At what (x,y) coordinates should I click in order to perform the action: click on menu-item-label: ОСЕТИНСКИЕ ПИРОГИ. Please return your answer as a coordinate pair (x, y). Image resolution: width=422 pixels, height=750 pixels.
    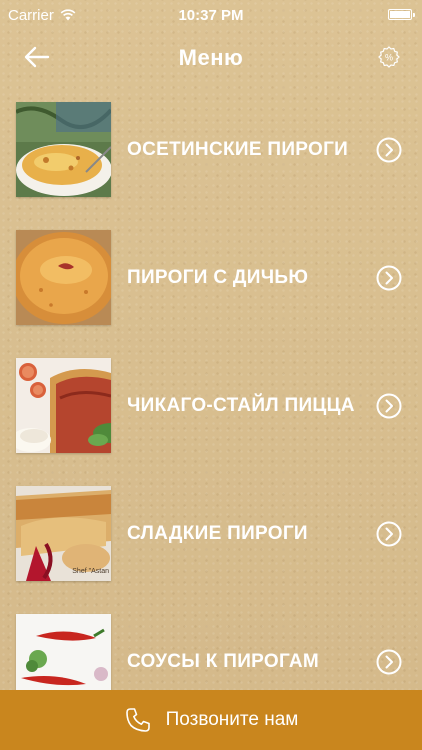
    Looking at the image, I should click on (238, 149).